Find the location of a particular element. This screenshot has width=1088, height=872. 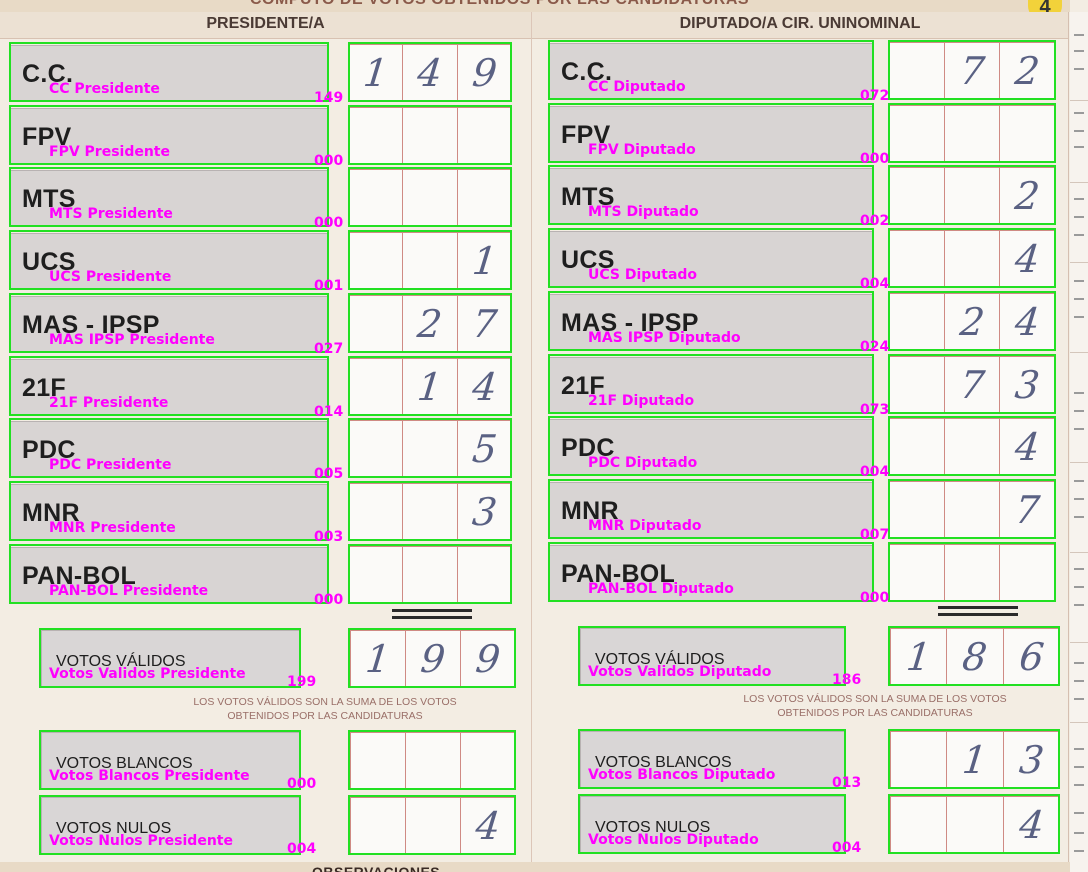

field-value: 005 is located at coordinates (329, 474).